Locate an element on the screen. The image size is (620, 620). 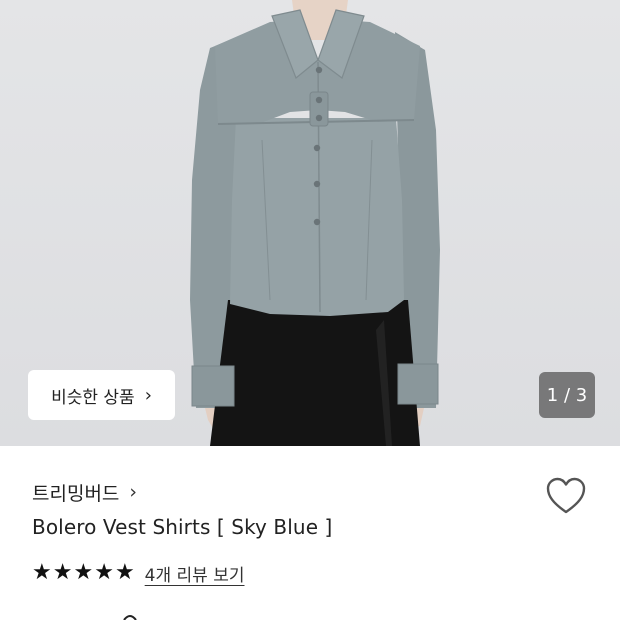
view-reviews-link: 4개 리뷰 보기 is located at coordinates (195, 573).